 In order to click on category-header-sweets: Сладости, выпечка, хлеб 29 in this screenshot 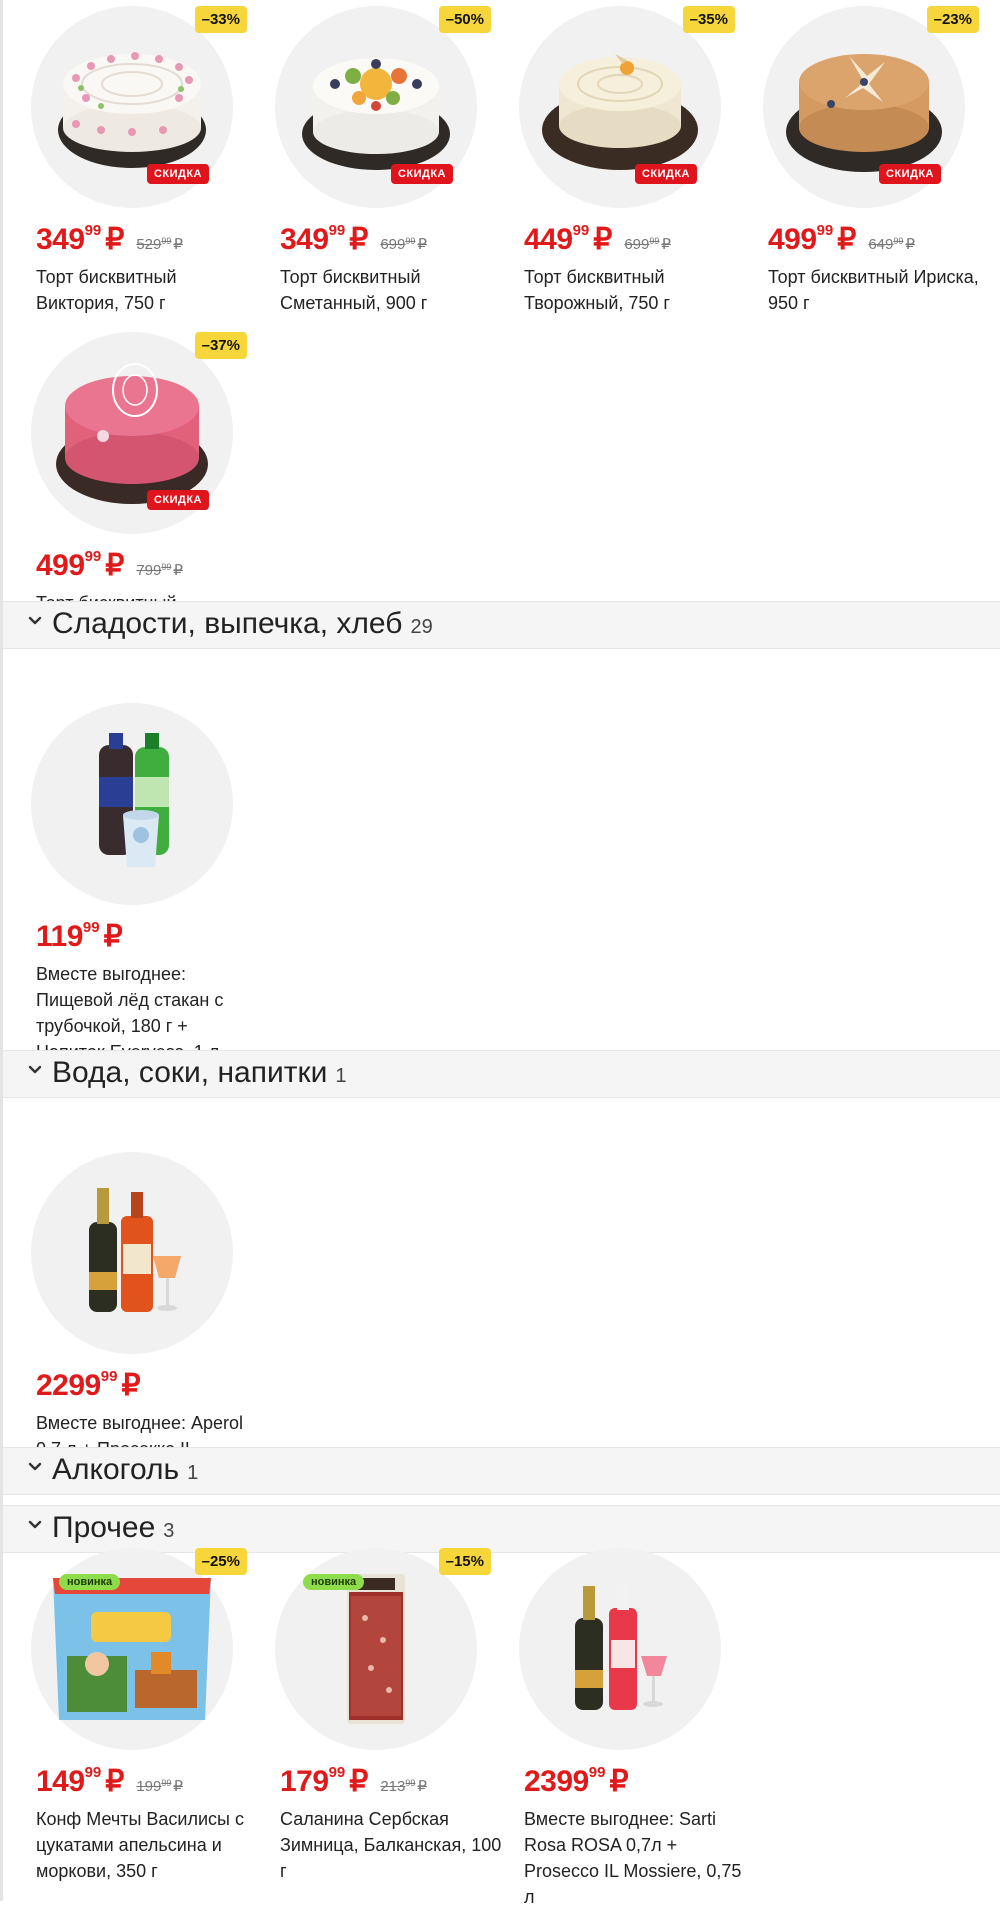, I will do `click(501, 625)`.